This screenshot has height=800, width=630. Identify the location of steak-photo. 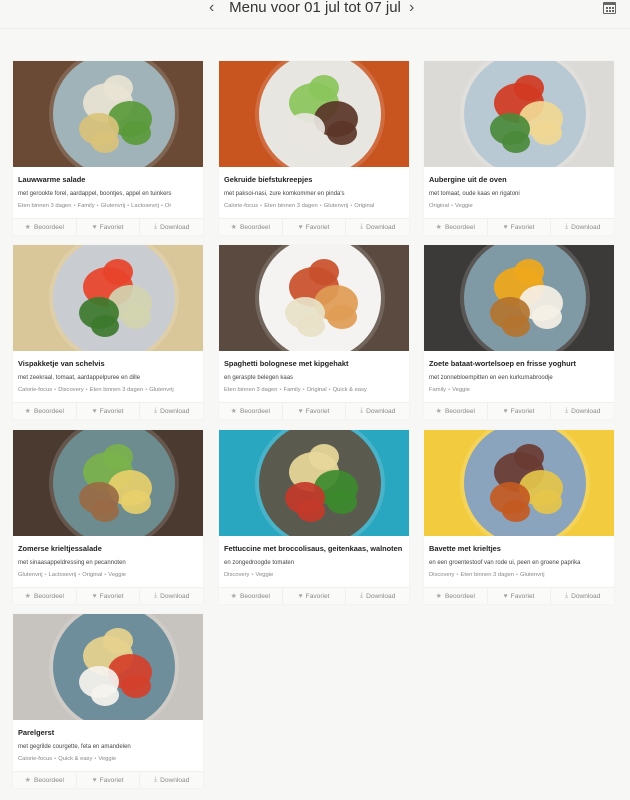
(519, 483).